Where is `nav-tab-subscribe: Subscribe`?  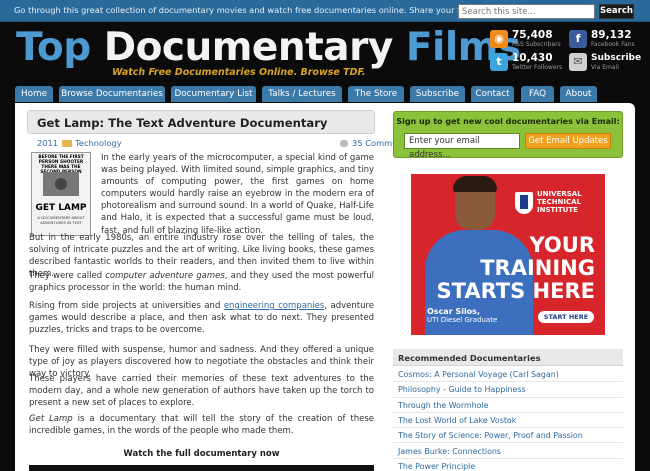 nav-tab-subscribe: Subscribe is located at coordinates (437, 94).